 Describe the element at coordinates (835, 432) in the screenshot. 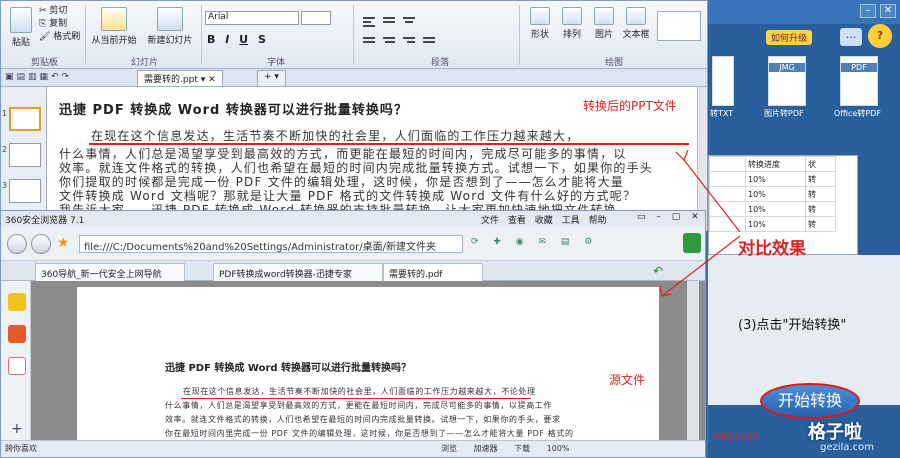

I see `watermark-logo: 格子啦` at that location.